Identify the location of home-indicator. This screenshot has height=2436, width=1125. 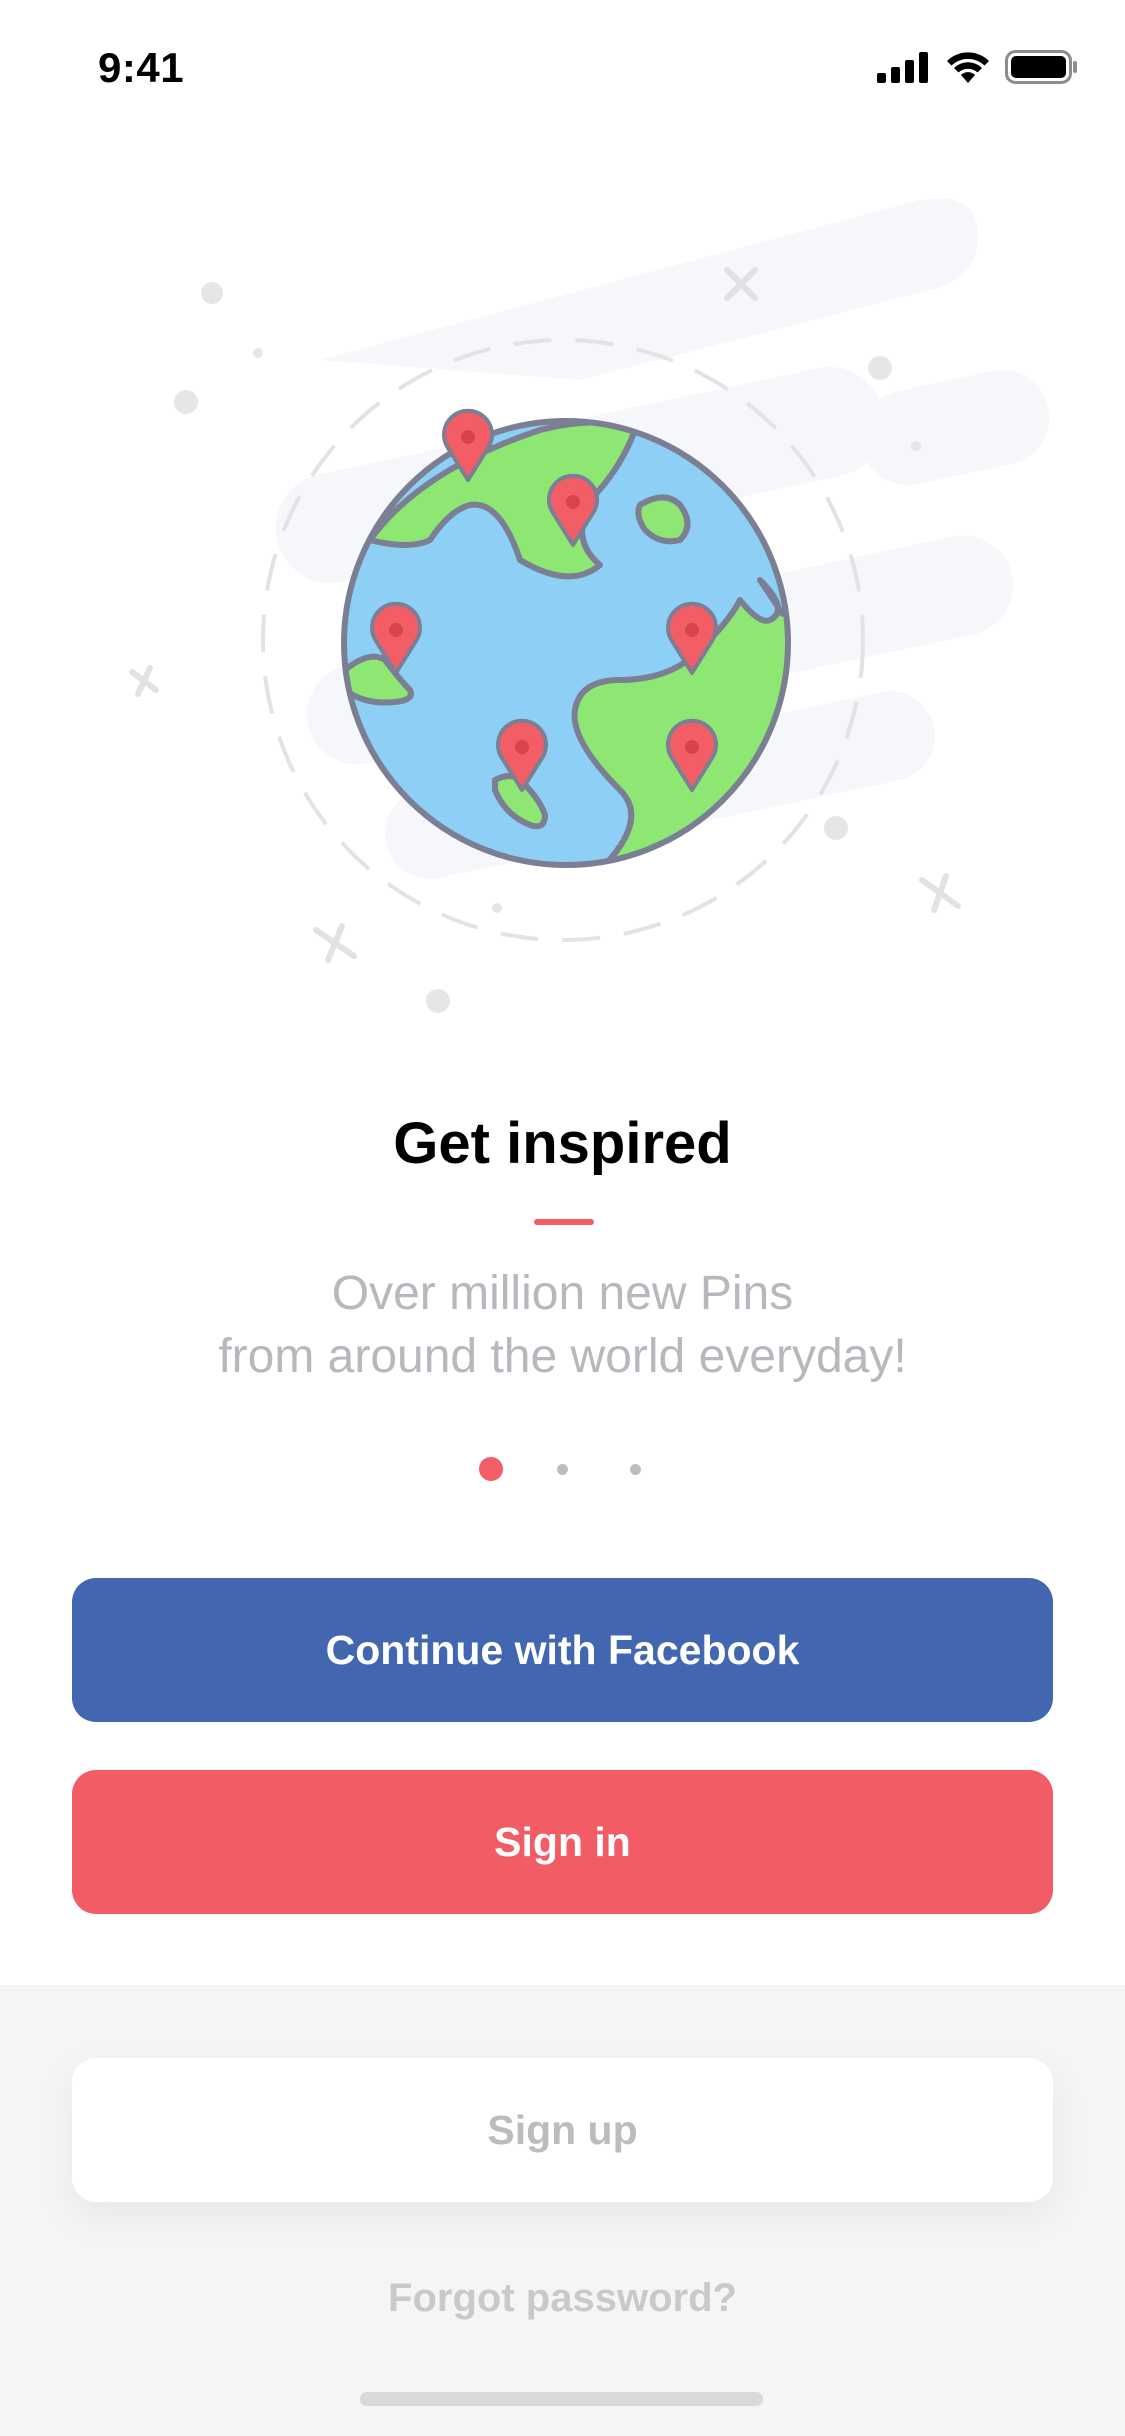
(561, 2399).